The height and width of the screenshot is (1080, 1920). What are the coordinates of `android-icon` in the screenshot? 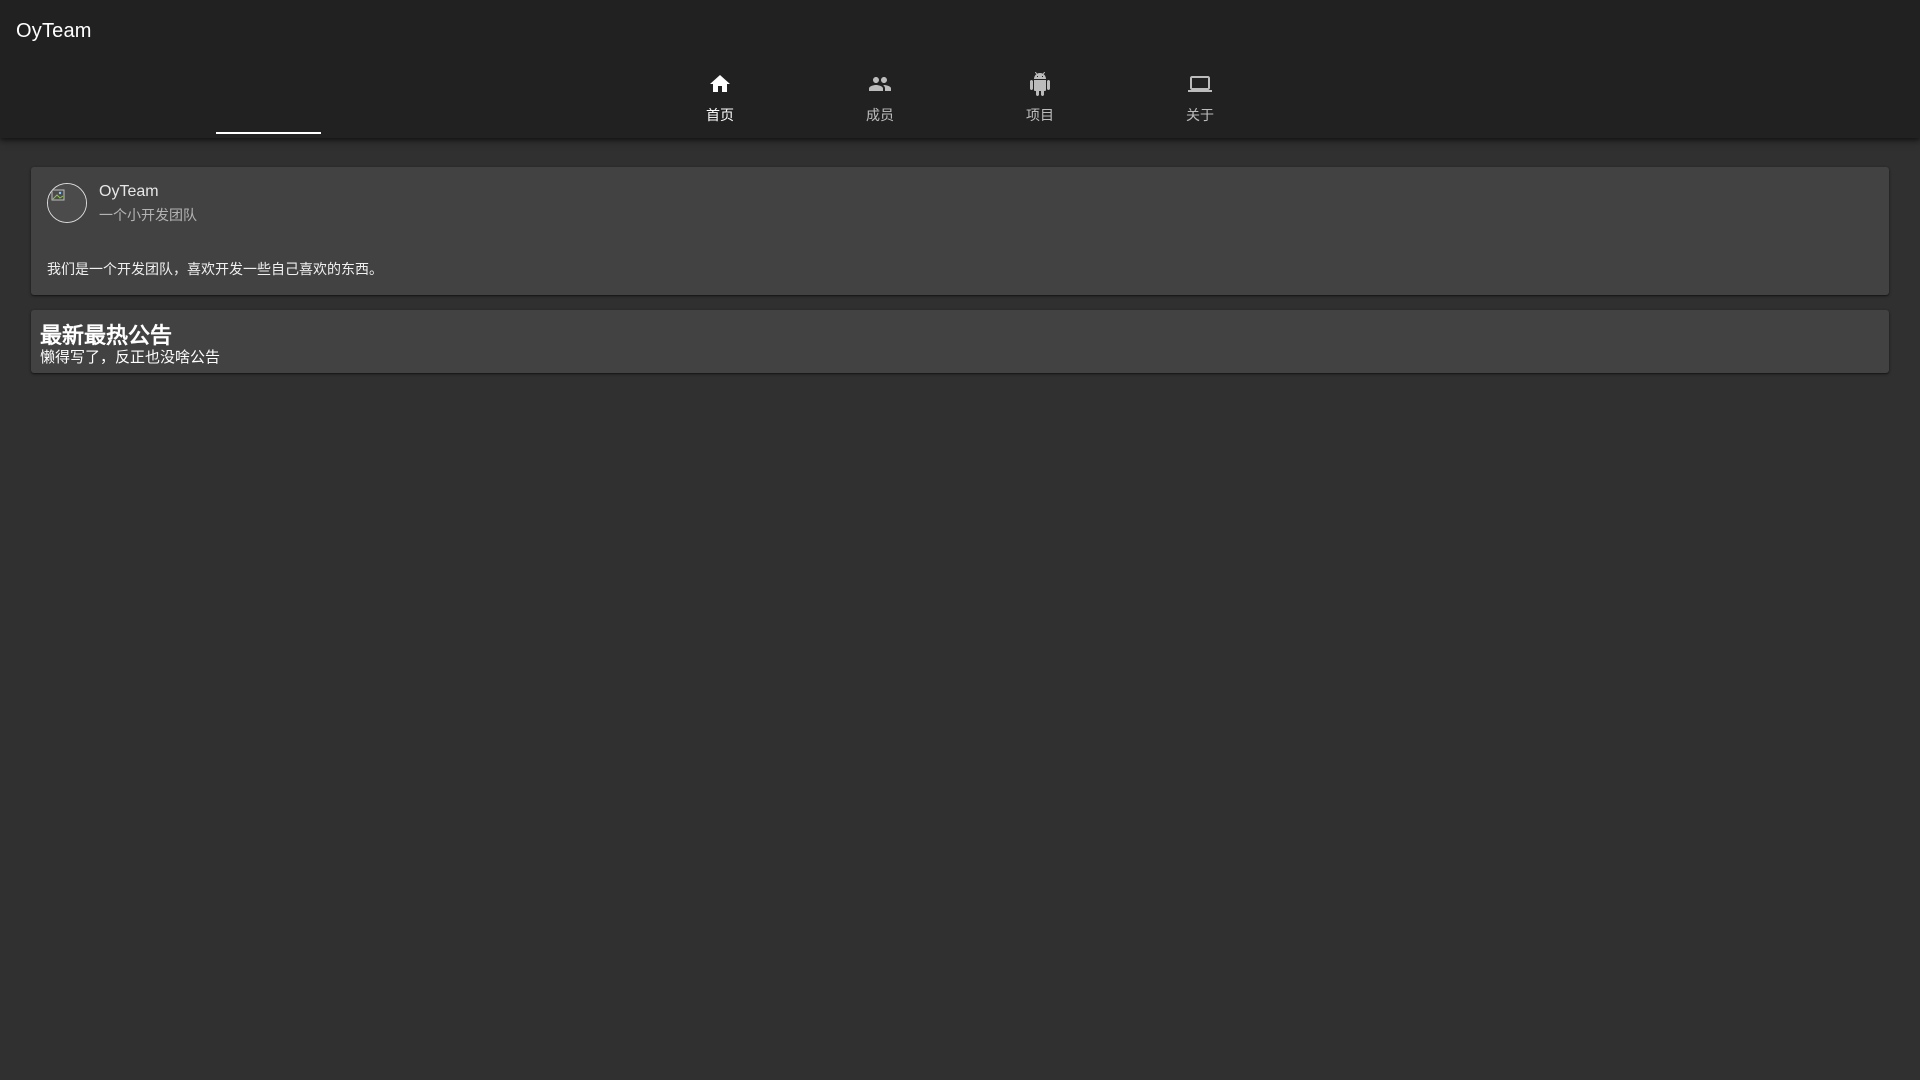 It's located at (1040, 84).